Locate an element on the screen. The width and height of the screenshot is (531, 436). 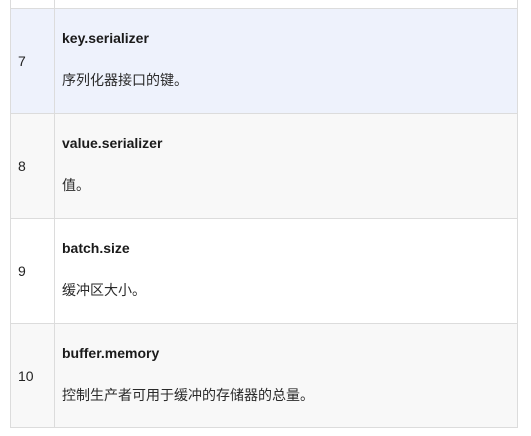
row-number-cell is located at coordinates (32, 4).